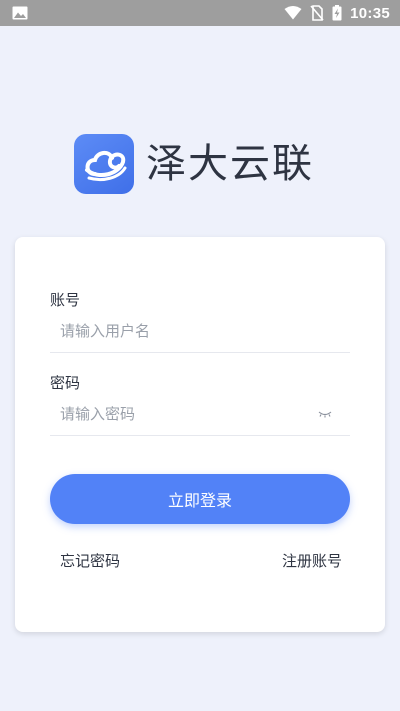  I want to click on account-field-wrapper, so click(200, 331).